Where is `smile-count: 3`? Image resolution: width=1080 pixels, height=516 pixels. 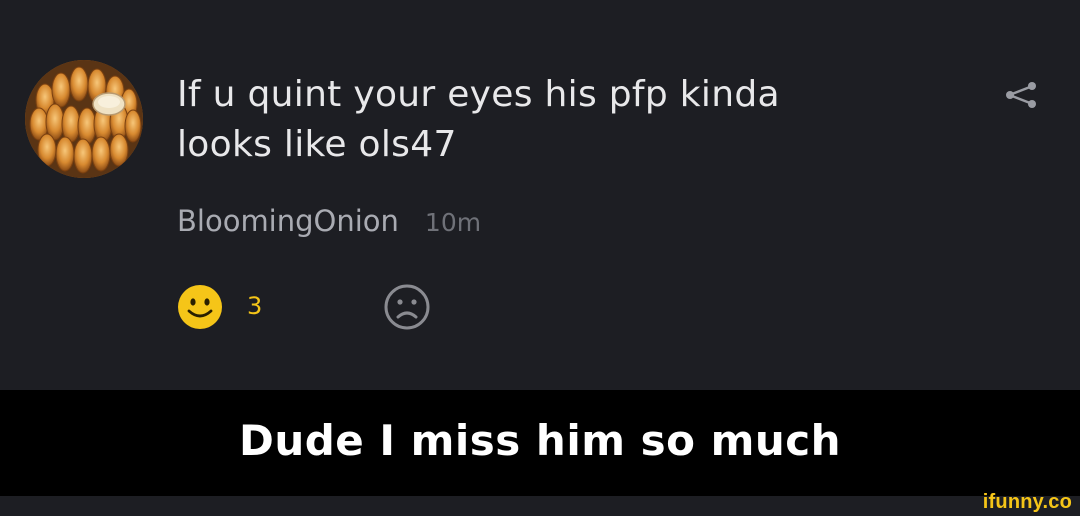 smile-count: 3 is located at coordinates (255, 306).